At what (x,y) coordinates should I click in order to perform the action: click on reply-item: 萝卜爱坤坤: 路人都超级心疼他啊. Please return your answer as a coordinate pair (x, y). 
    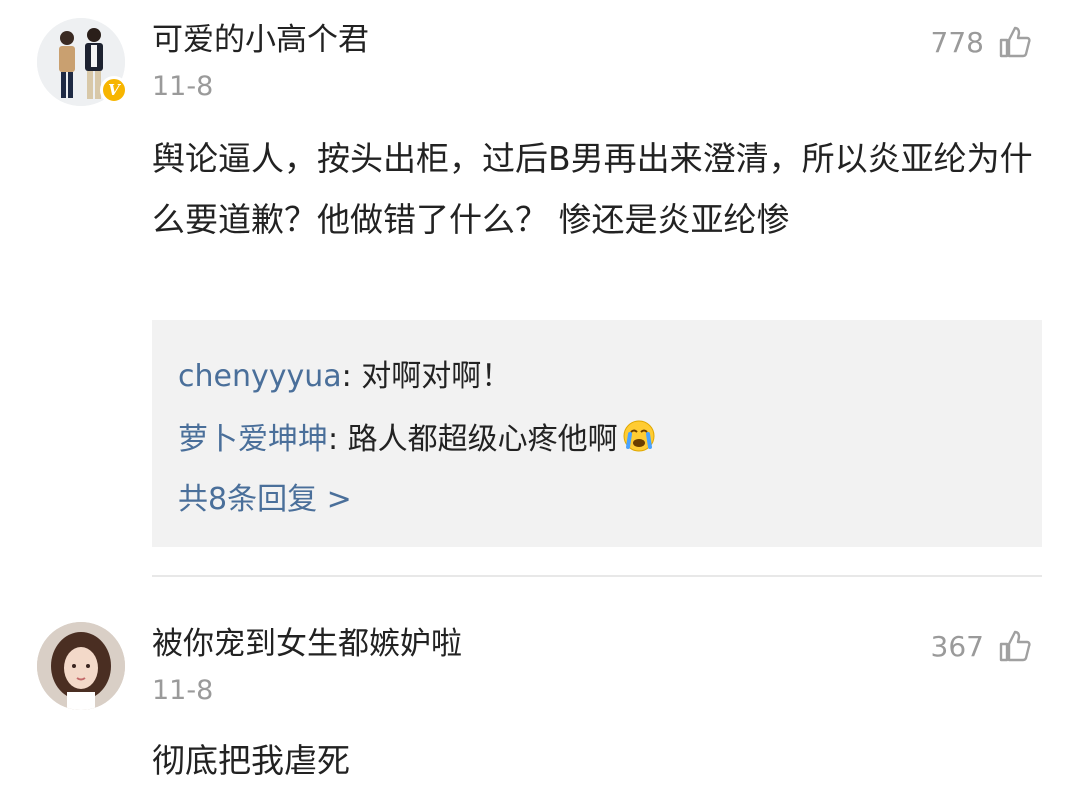
    Looking at the image, I should click on (417, 441).